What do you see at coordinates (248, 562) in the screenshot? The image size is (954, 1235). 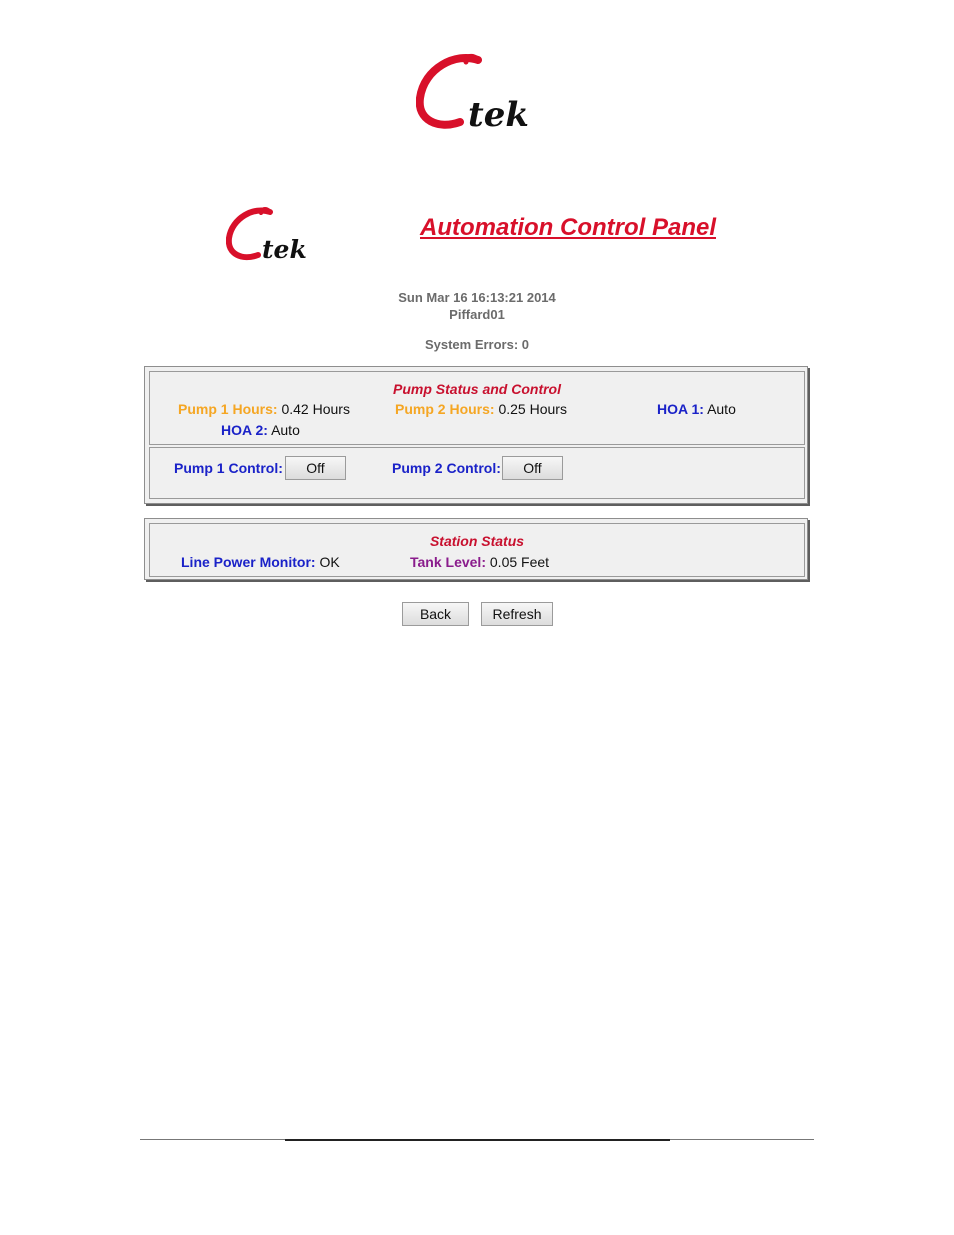 I see `line-power-label: Line Power Monitor:` at bounding box center [248, 562].